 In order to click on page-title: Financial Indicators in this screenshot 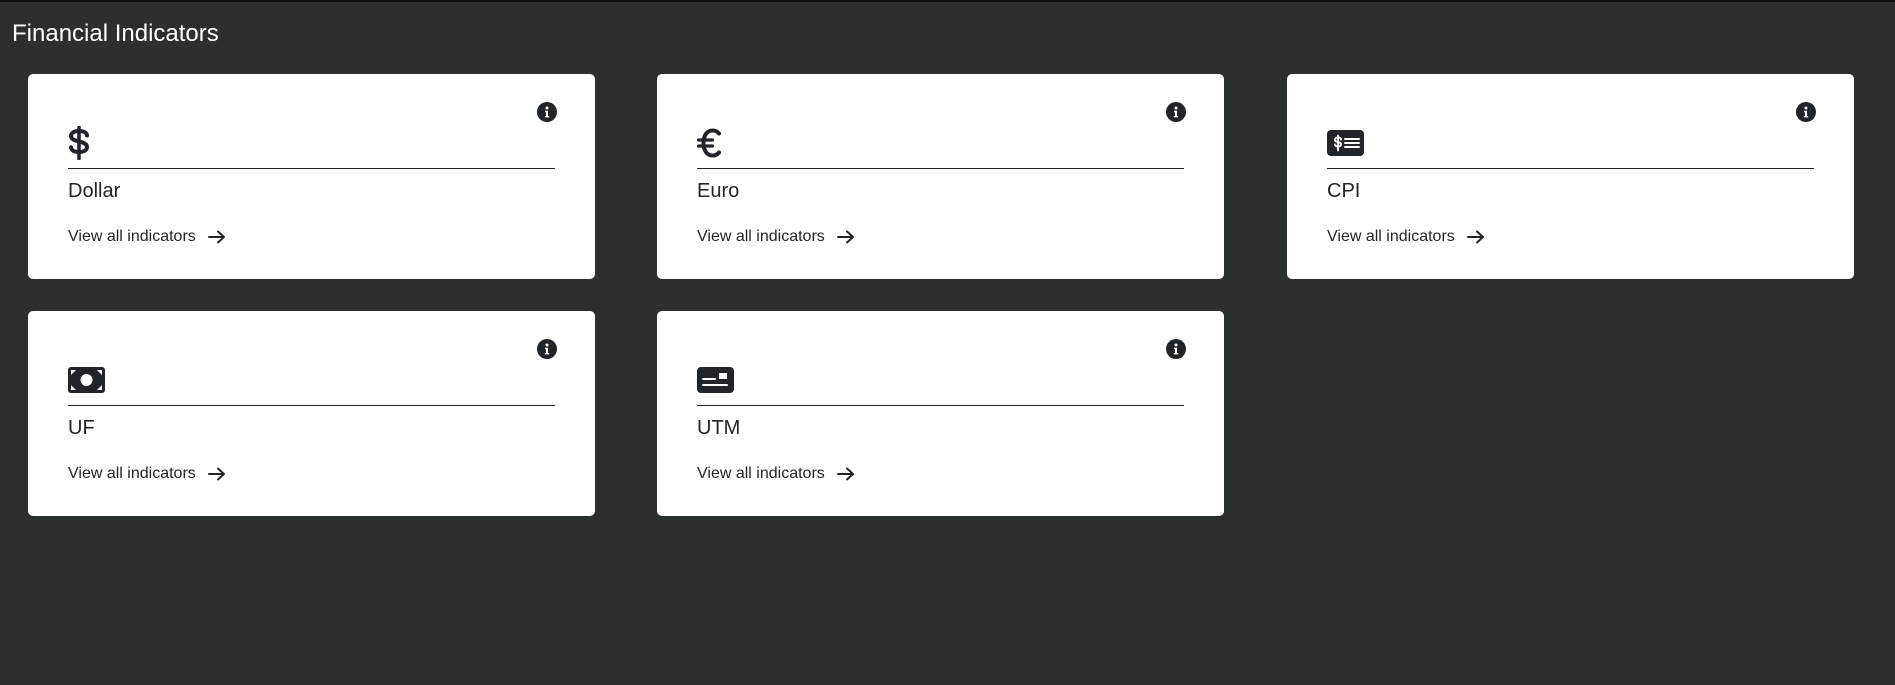, I will do `click(115, 33)`.